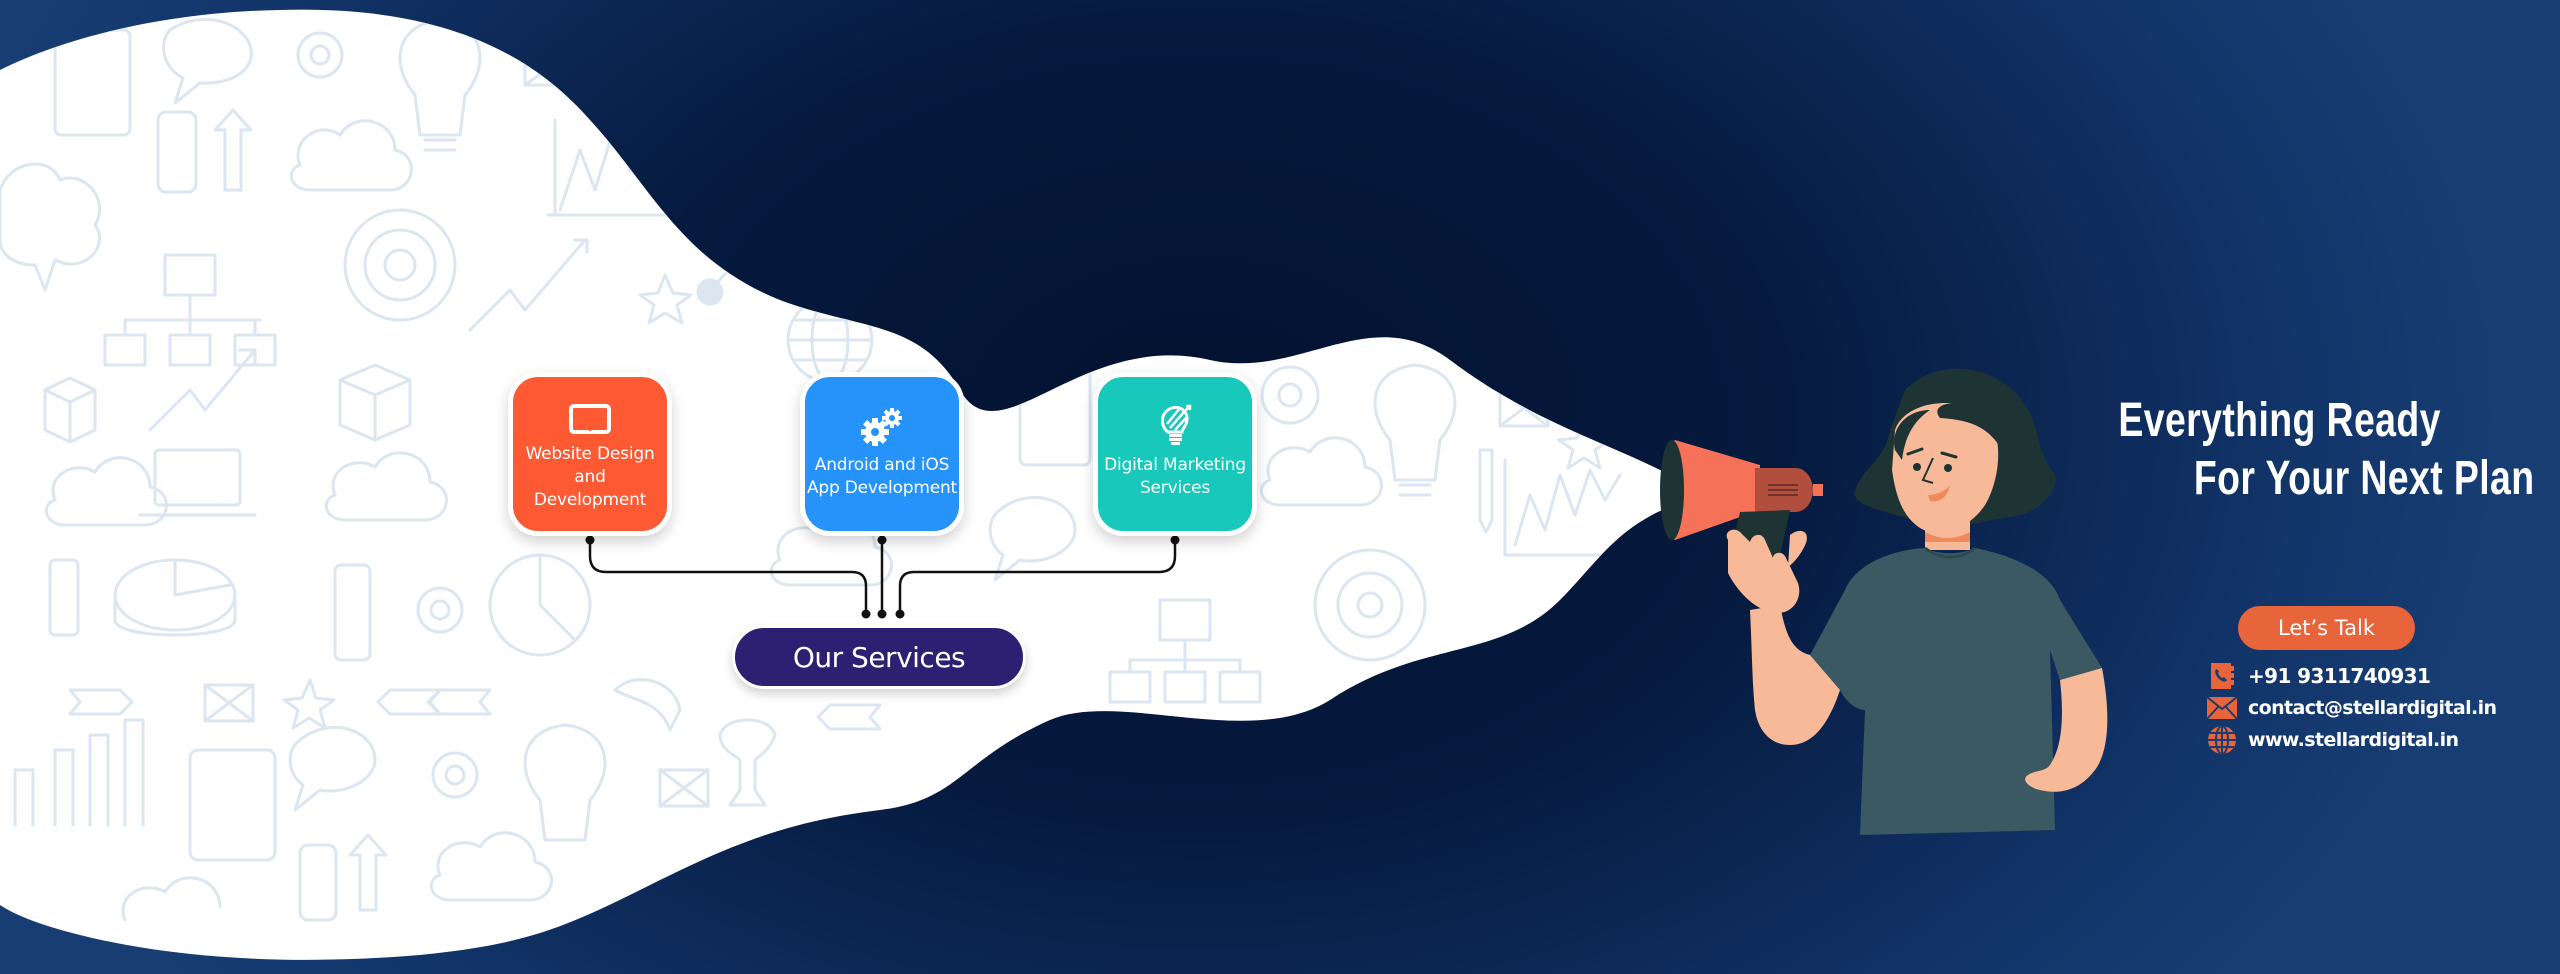 Image resolution: width=2560 pixels, height=974 pixels. I want to click on service-label-line: App Development, so click(882, 488).